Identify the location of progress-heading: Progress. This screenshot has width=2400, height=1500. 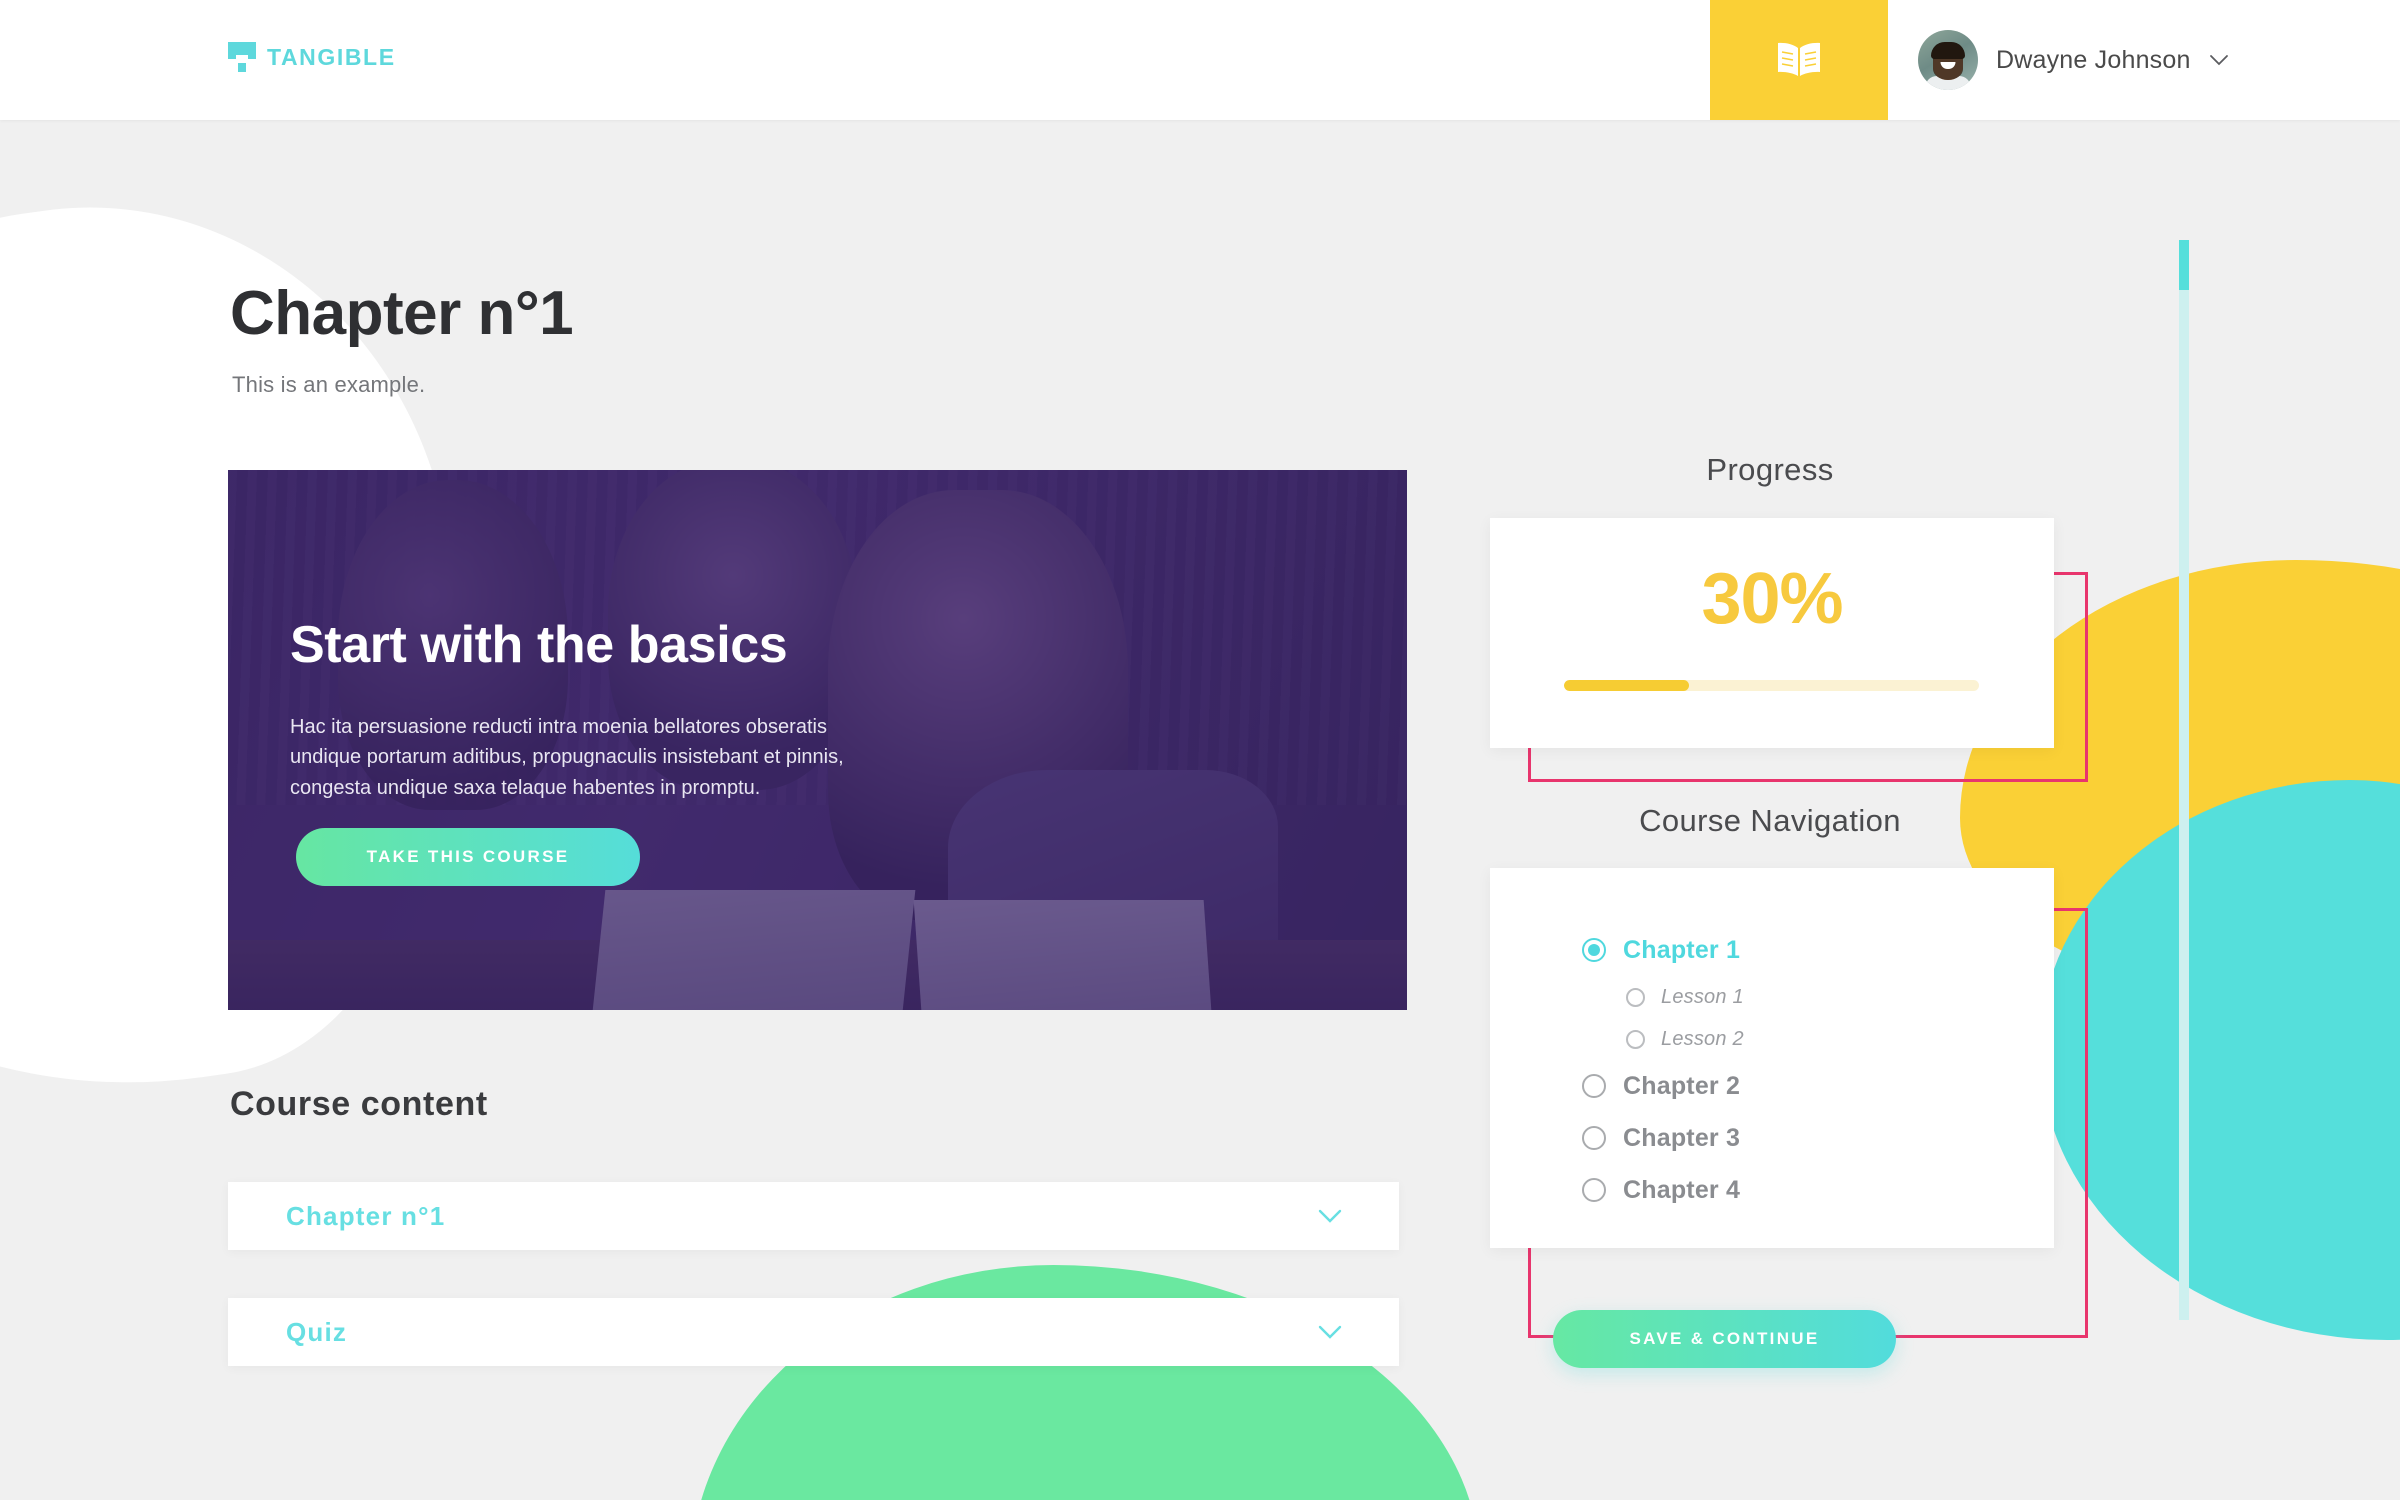
(1770, 469).